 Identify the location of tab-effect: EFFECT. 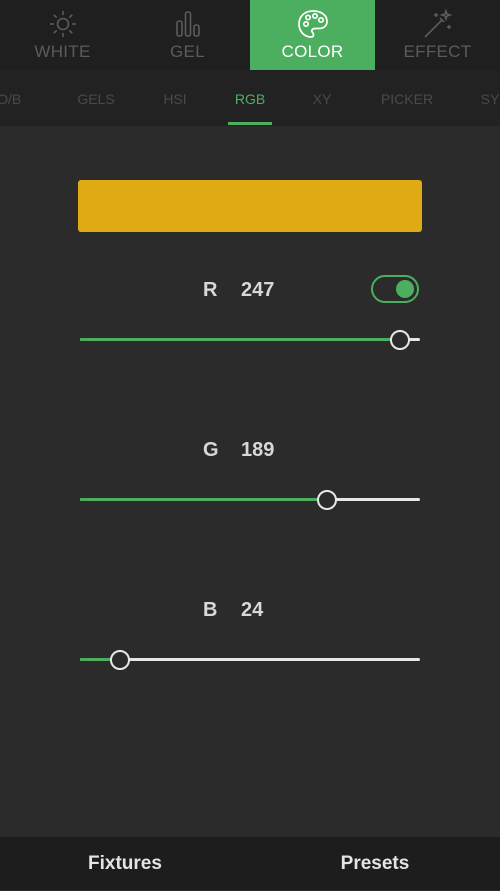
(437, 35).